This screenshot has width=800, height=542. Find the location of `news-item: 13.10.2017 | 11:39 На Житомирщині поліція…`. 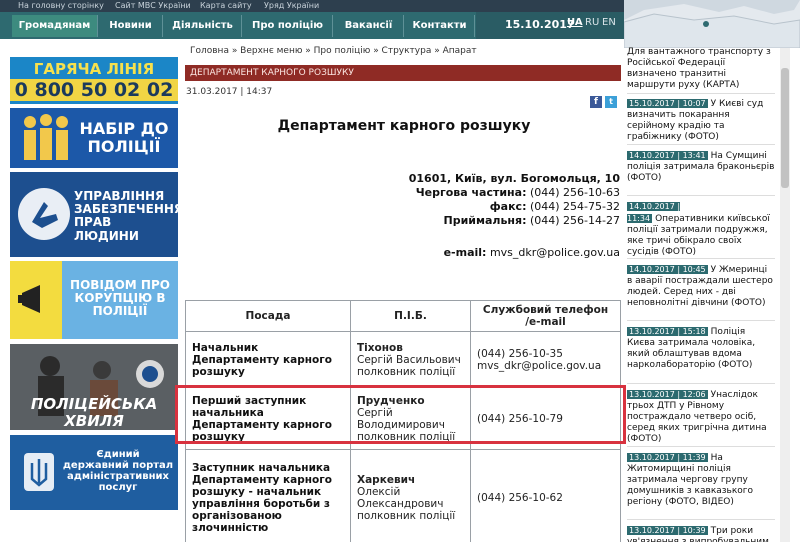

news-item: 13.10.2017 | 11:39 На Житомирщині поліція… is located at coordinates (701, 480).